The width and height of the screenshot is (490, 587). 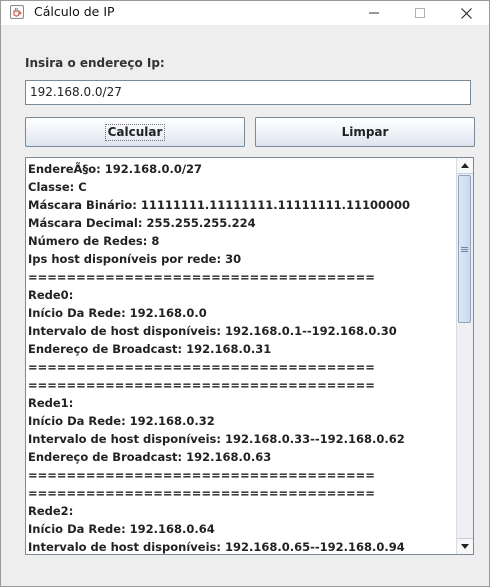 What do you see at coordinates (142, 223) in the screenshot?
I see `result-line: Máscara Decimal: 255.255.255.224` at bounding box center [142, 223].